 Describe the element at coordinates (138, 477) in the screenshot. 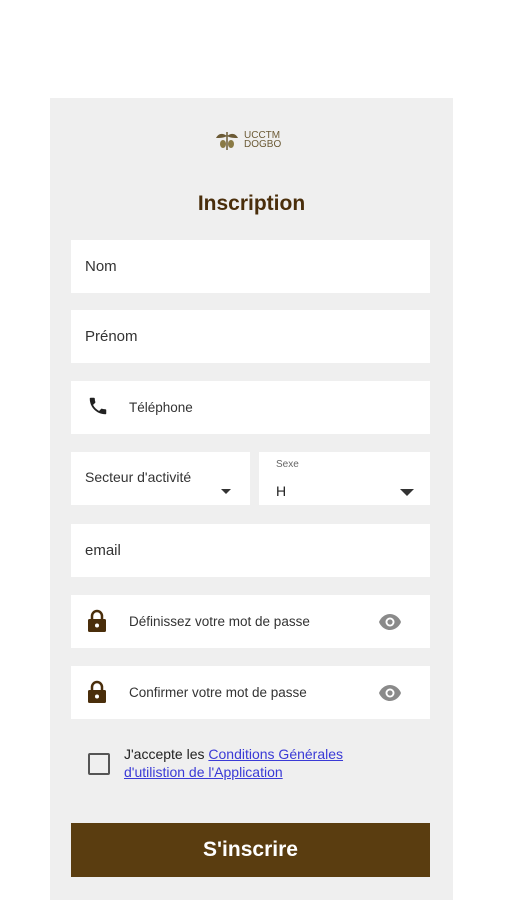

I see `secteur-placeholder: Secteur d'activité` at that location.